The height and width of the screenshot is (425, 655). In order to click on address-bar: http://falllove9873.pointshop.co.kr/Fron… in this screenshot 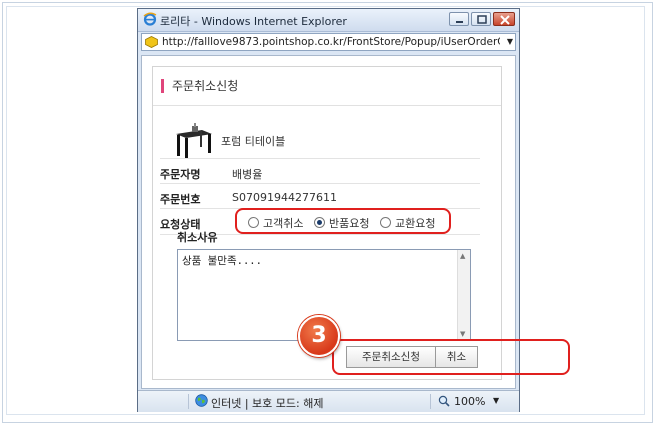, I will do `click(328, 42)`.